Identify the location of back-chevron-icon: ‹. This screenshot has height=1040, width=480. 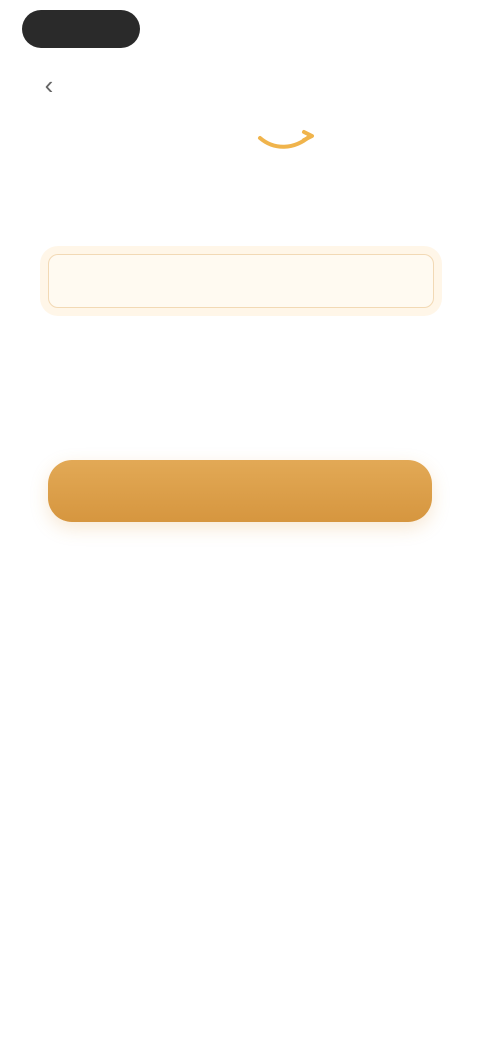
(49, 84).